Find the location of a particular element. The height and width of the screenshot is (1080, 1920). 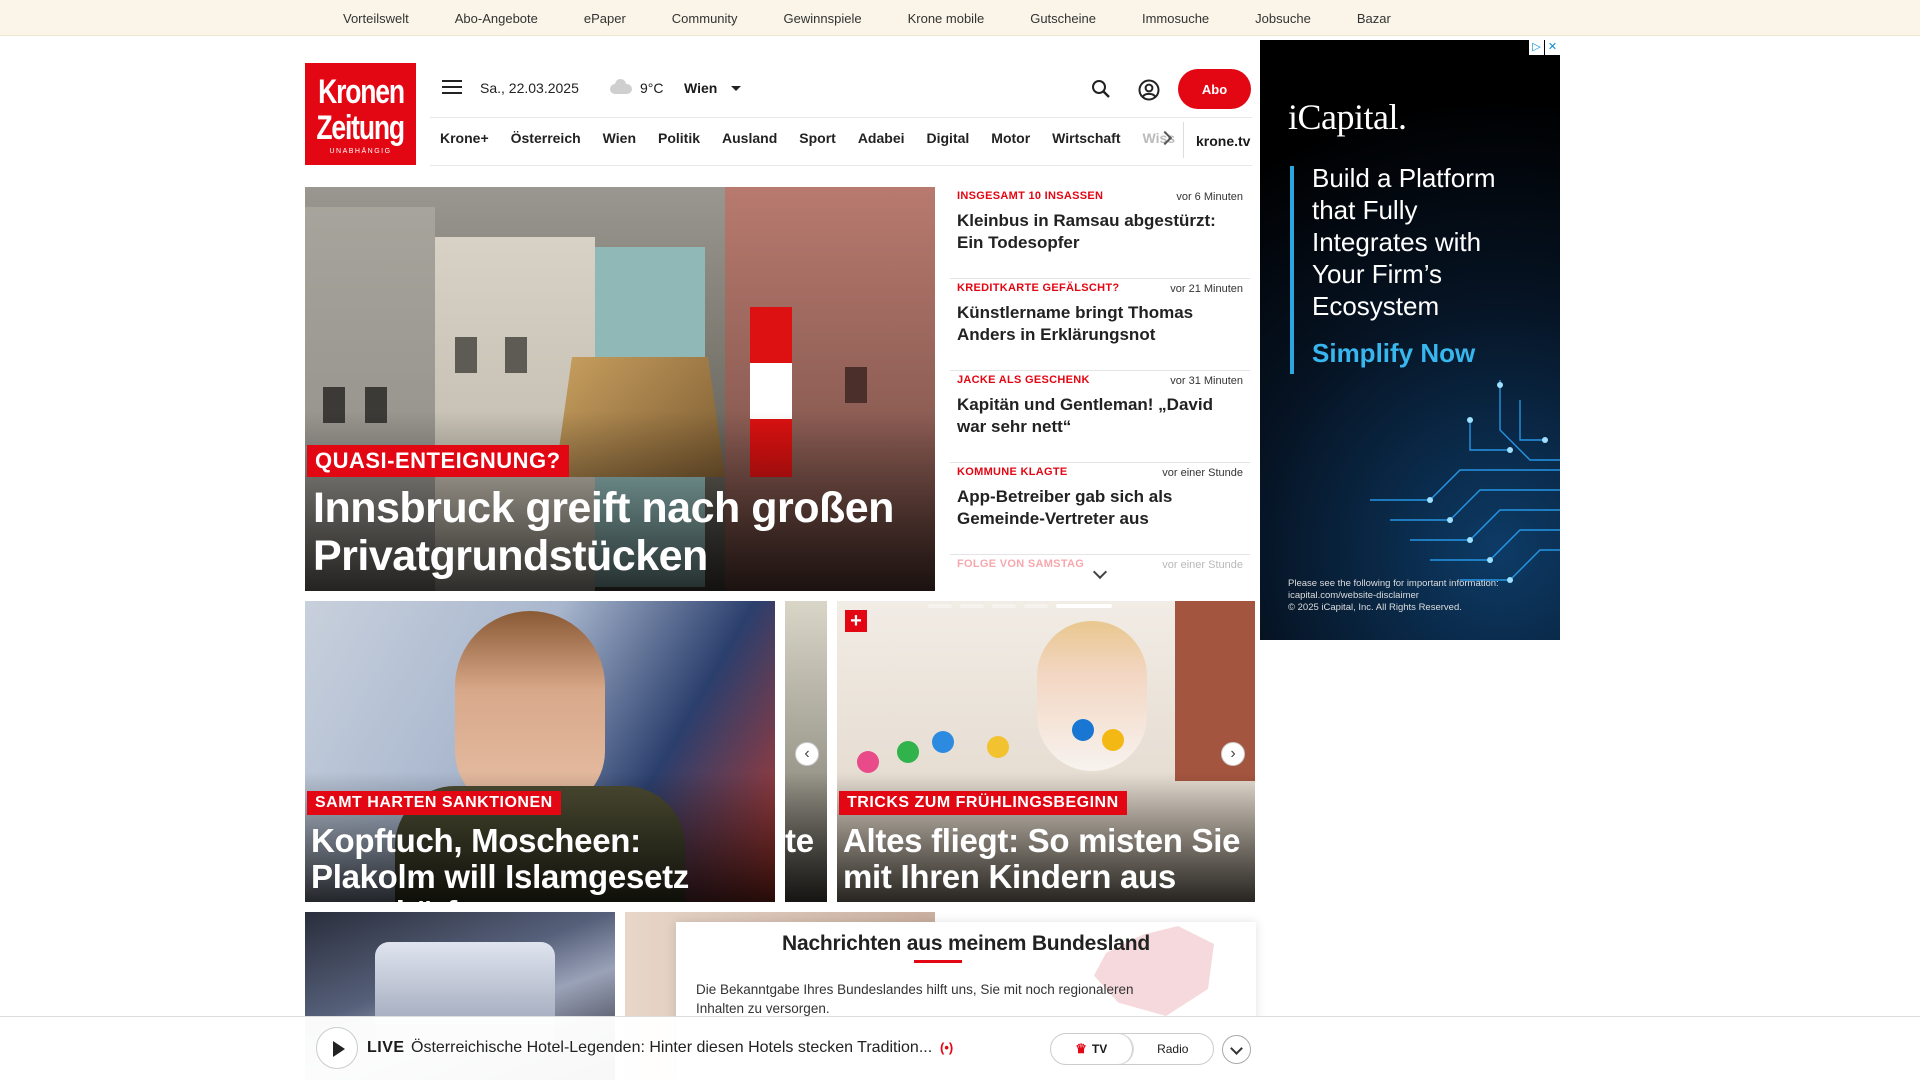

logo-line-2: Zeitung is located at coordinates (361, 127).